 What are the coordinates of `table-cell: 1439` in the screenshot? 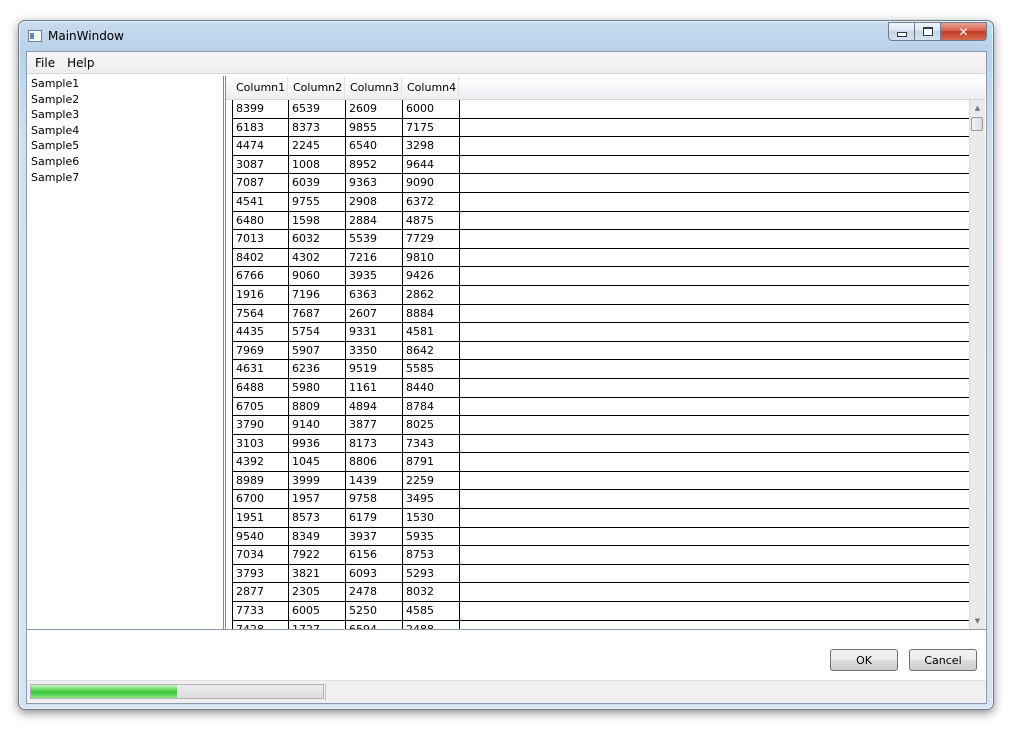 It's located at (374, 480).